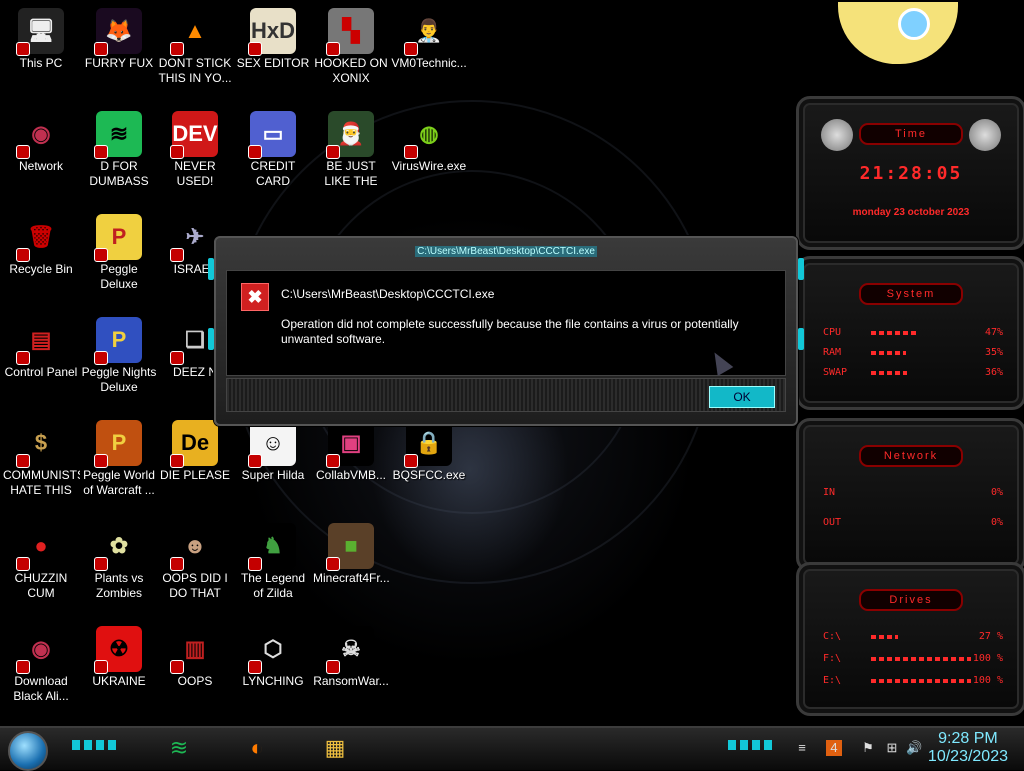  I want to click on furry-fux-icon: 🦊, so click(118, 32).